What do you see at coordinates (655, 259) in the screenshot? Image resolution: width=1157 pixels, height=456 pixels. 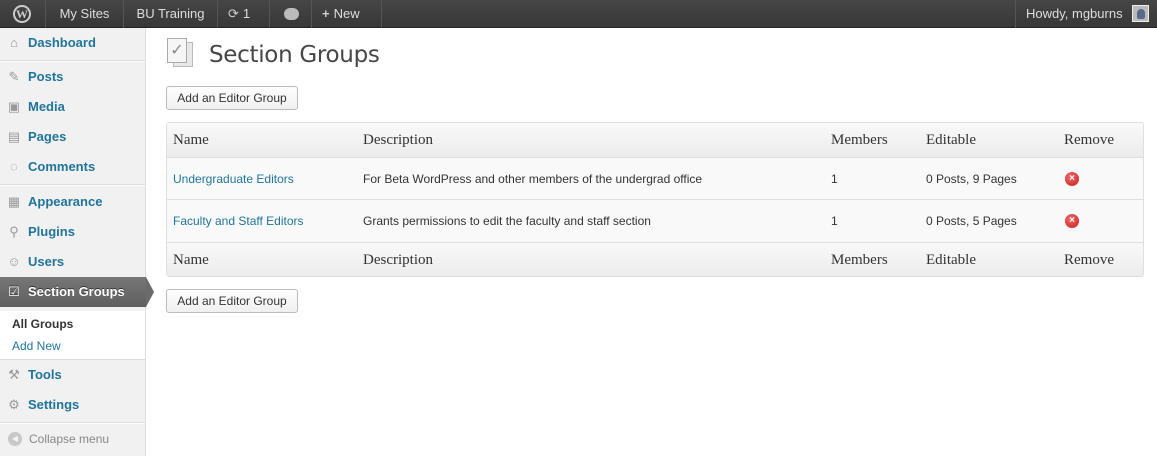 I see `table-footer-row: Name Description Members Editable Remove` at bounding box center [655, 259].